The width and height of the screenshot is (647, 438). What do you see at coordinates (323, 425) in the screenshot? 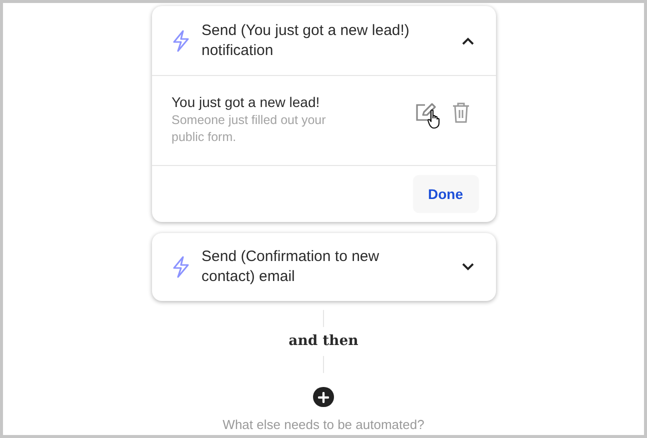
I see `add-step-prompt: What else needs to be automated?` at bounding box center [323, 425].